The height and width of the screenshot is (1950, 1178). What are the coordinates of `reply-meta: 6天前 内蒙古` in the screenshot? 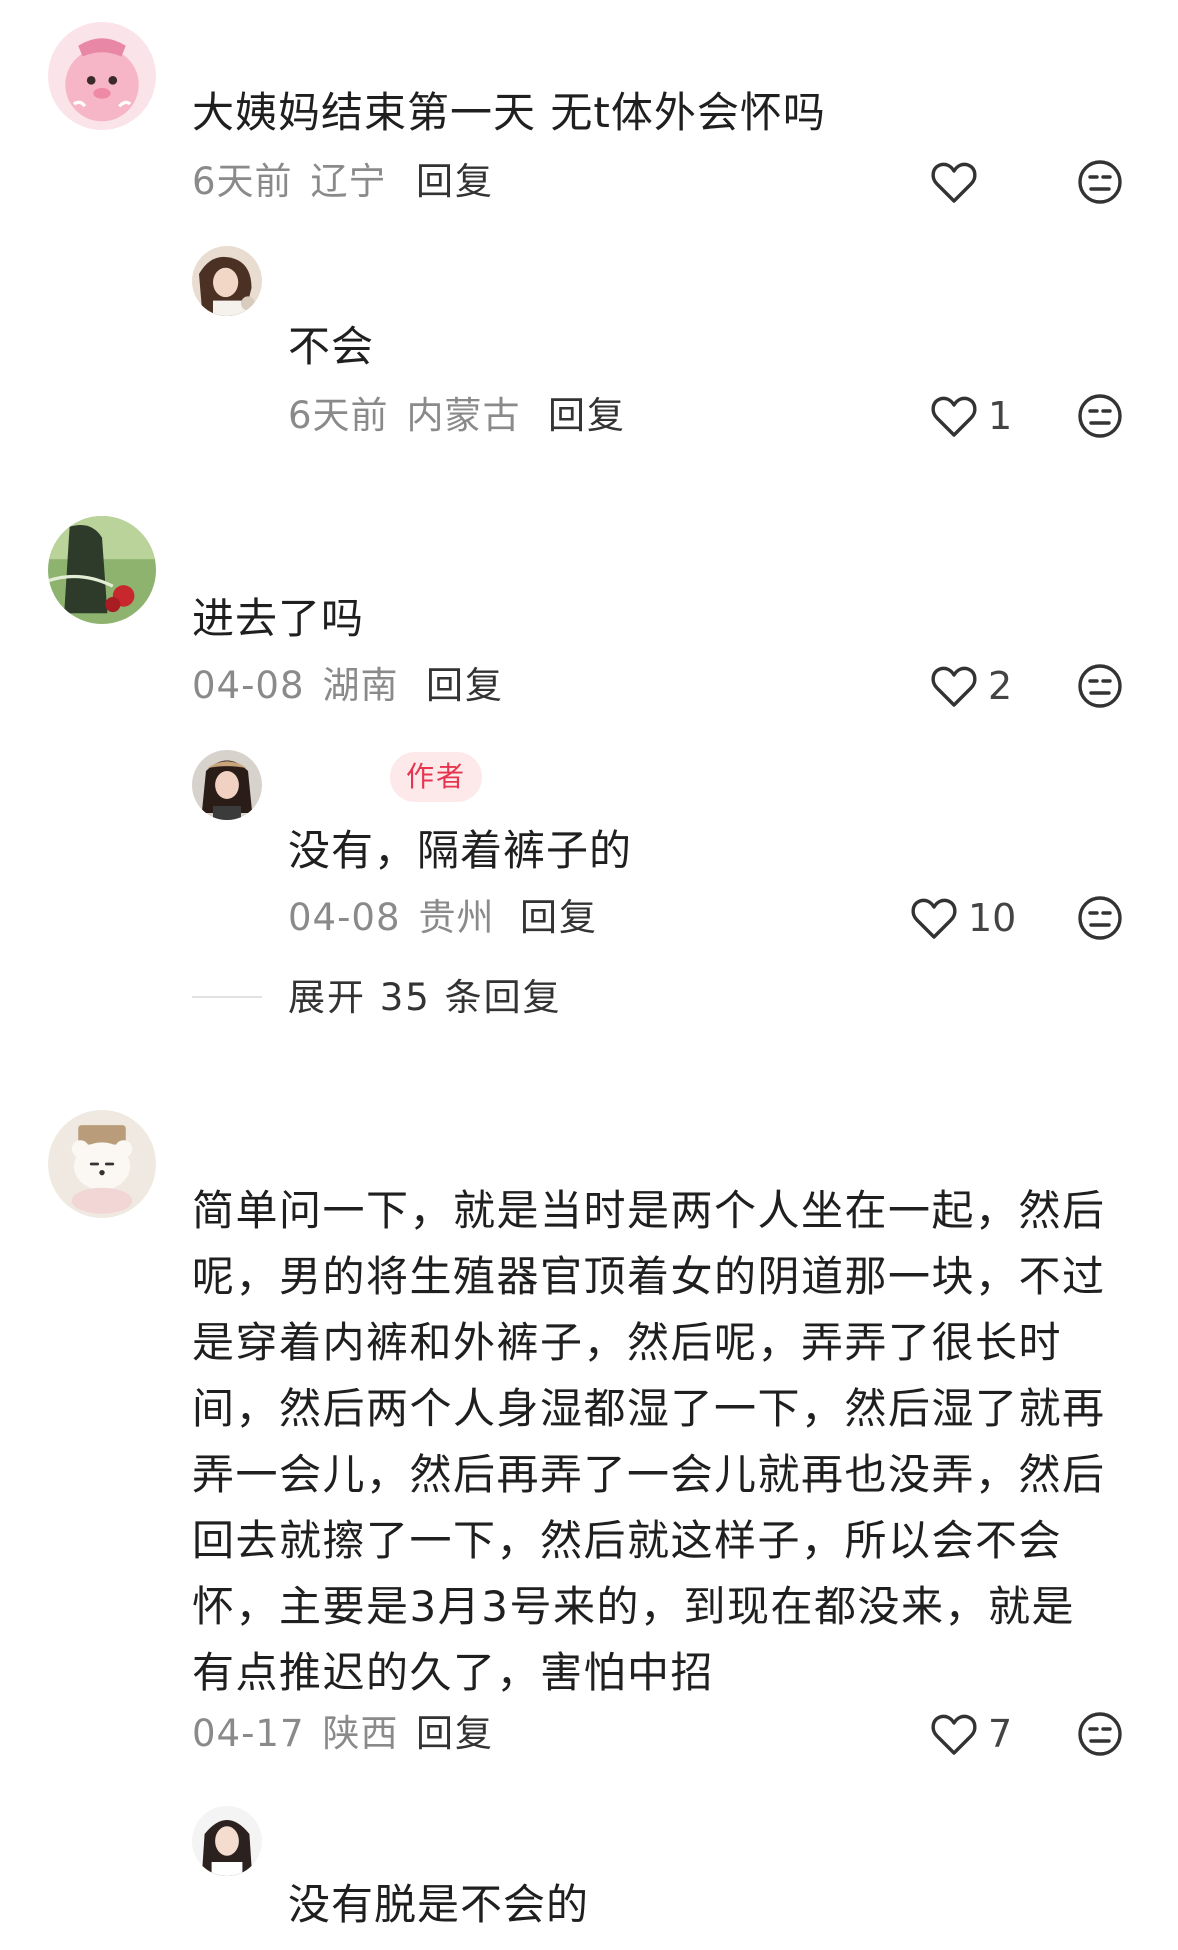 It's located at (404, 416).